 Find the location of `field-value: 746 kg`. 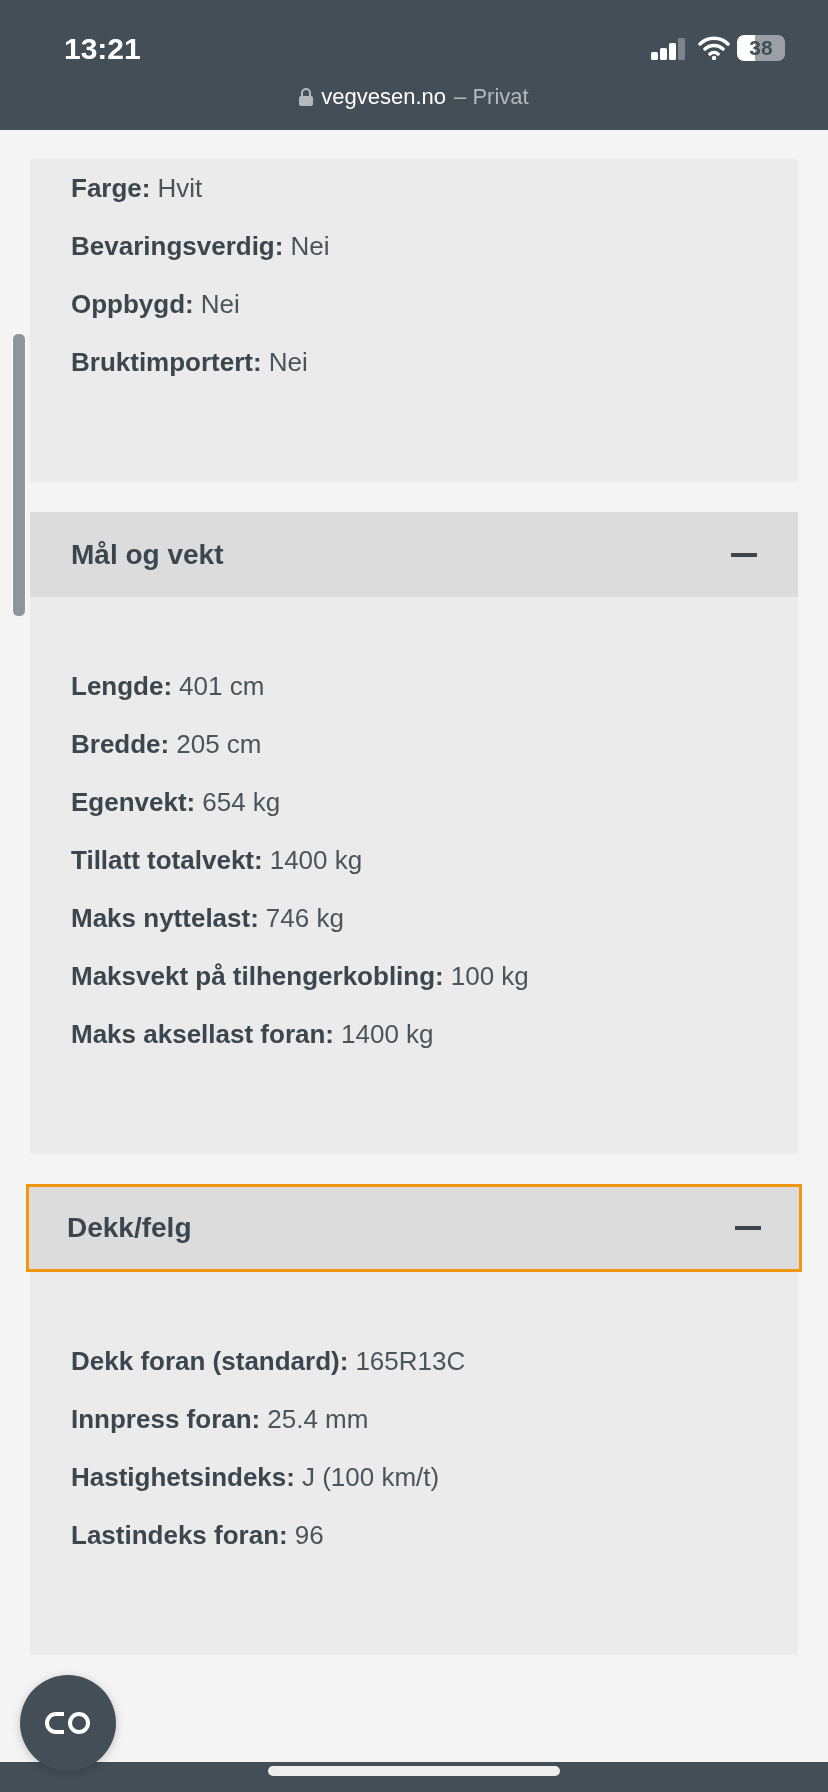

field-value: 746 kg is located at coordinates (304, 918).